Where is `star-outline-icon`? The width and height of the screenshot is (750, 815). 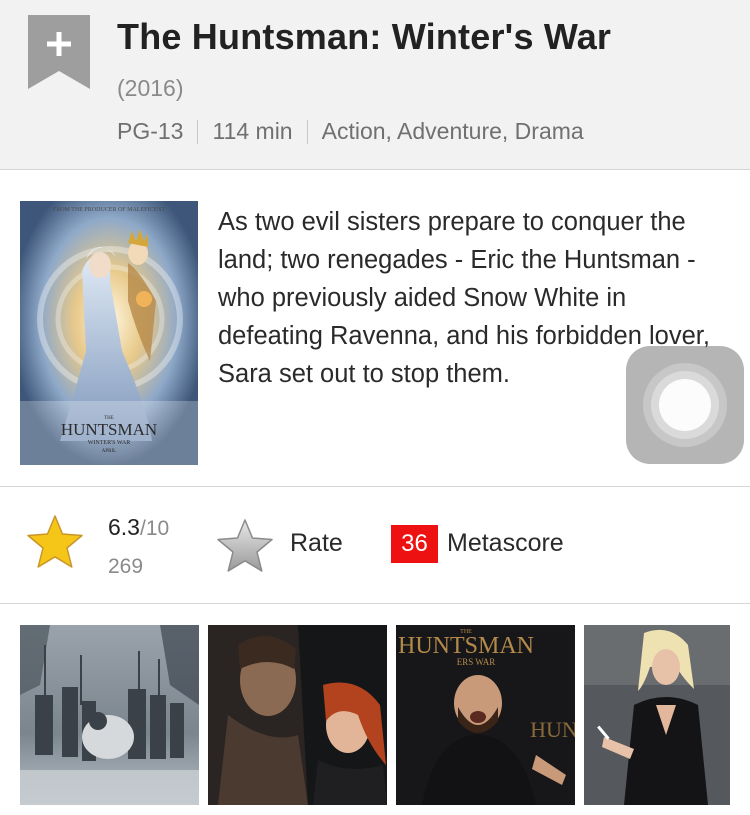
star-outline-icon is located at coordinates (245, 548).